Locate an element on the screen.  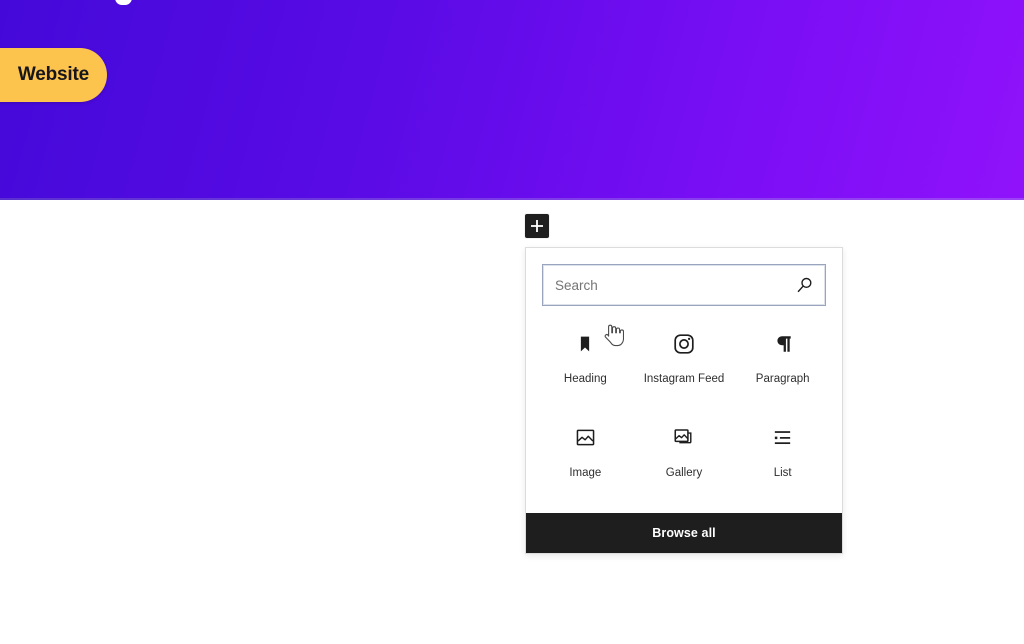
hero-cta-button: Website is located at coordinates (53, 75).